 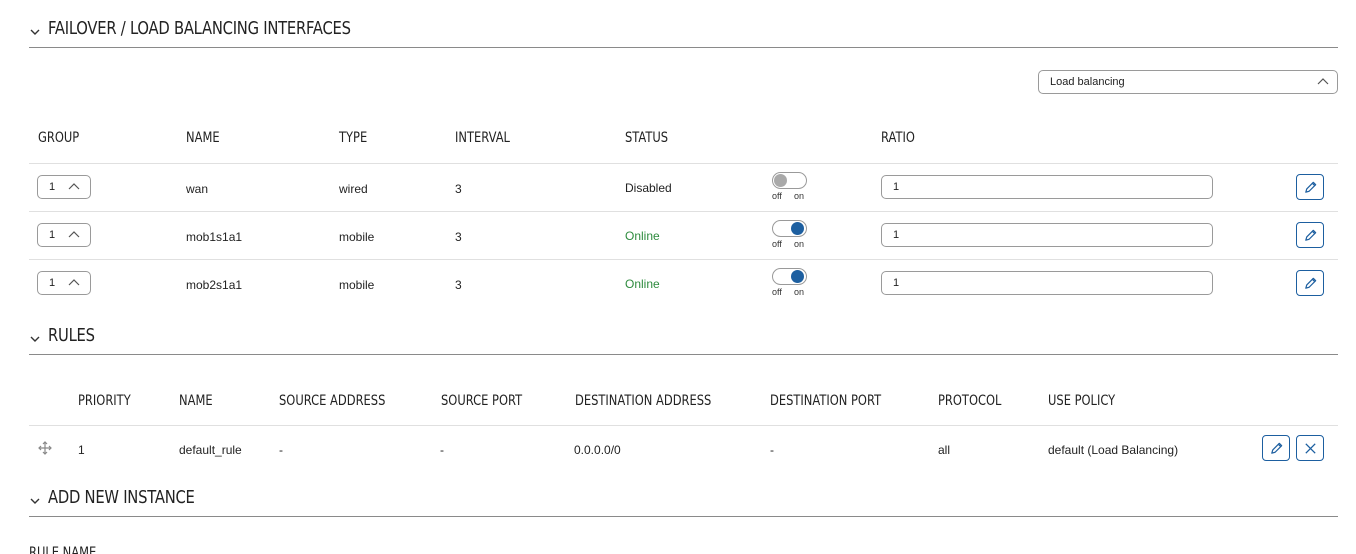 What do you see at coordinates (104, 401) in the screenshot?
I see `column-header-priority: PRIORITY` at bounding box center [104, 401].